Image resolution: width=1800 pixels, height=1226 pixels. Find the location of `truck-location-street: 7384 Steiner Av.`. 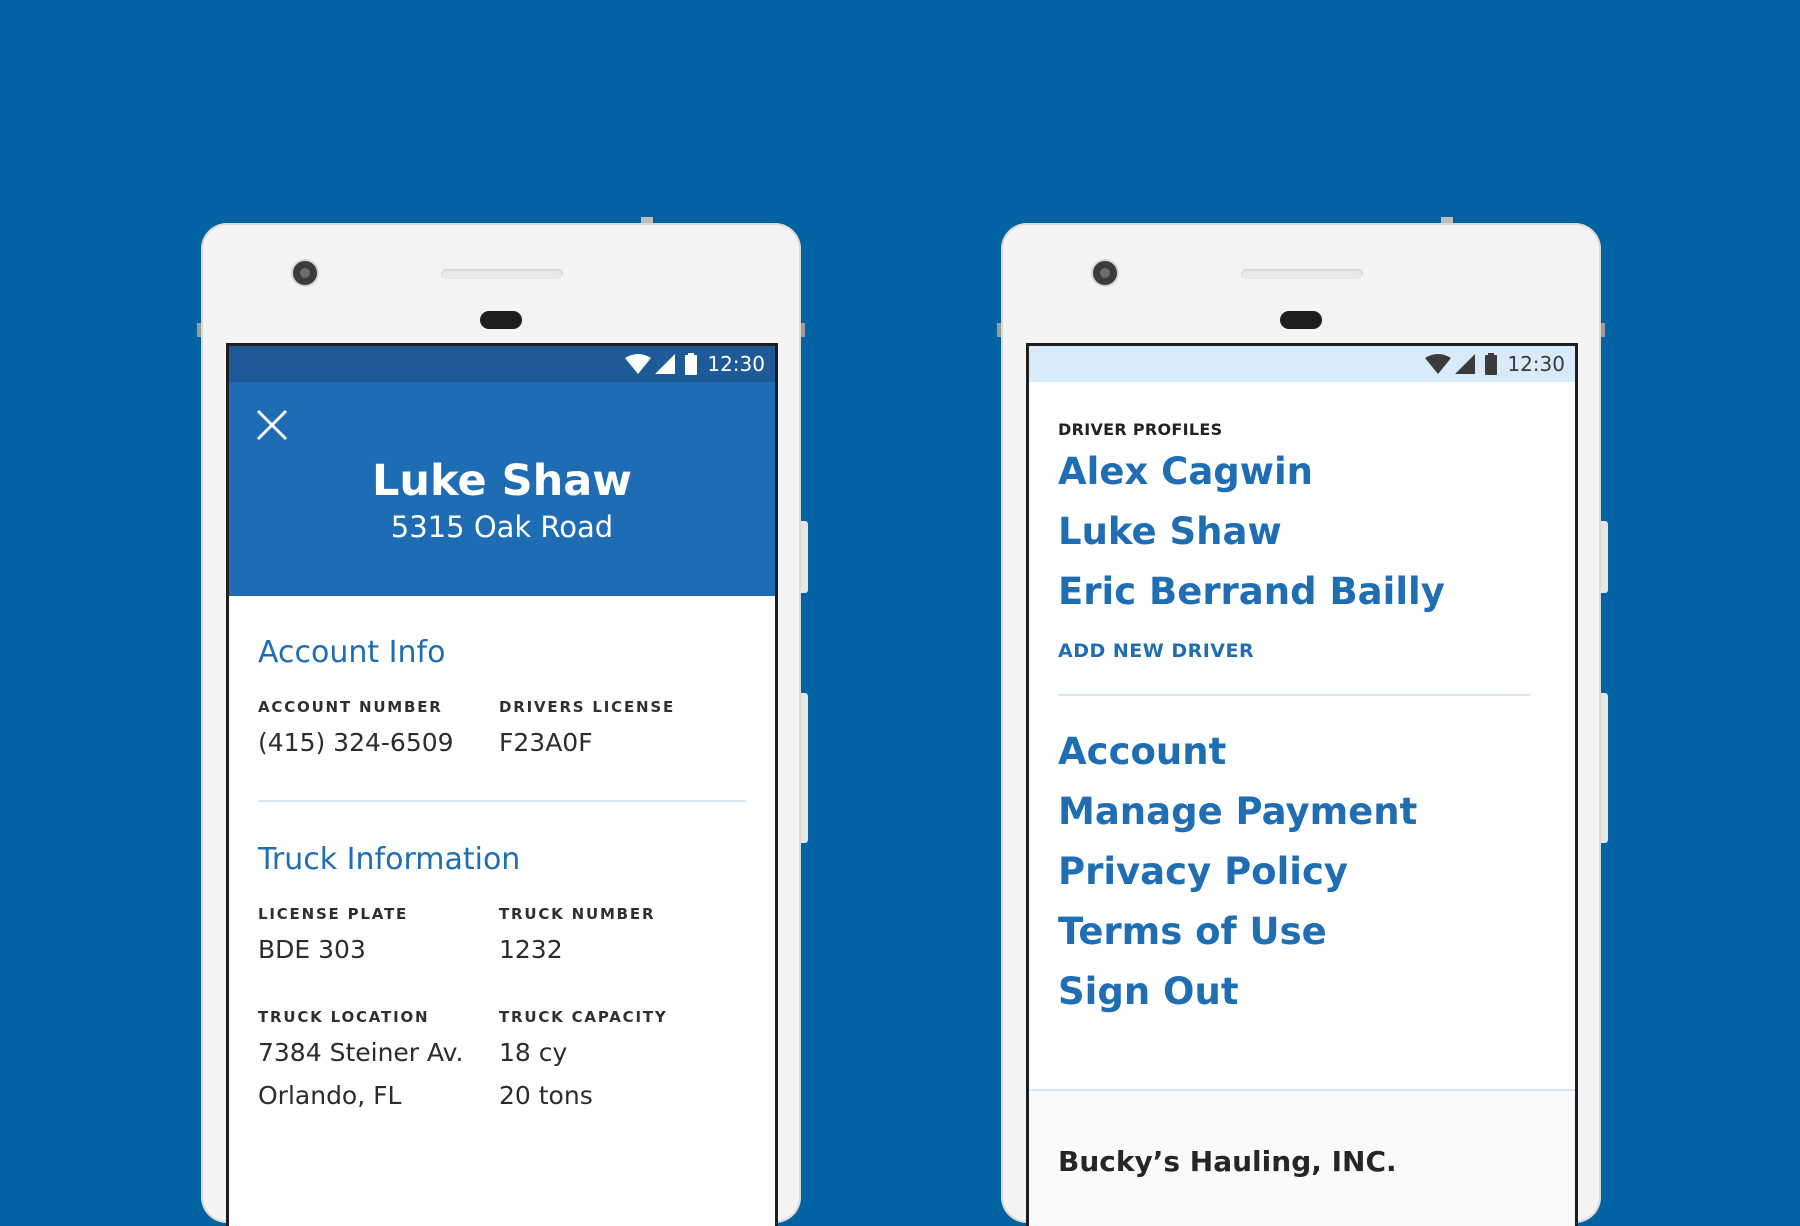

truck-location-street: 7384 Steiner Av. is located at coordinates (361, 1052).